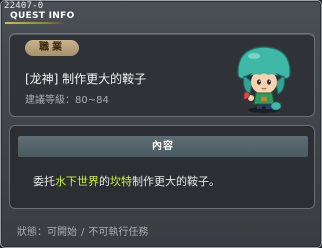 The image size is (322, 248). I want to click on status-value-1: 可開始, so click(62, 232).